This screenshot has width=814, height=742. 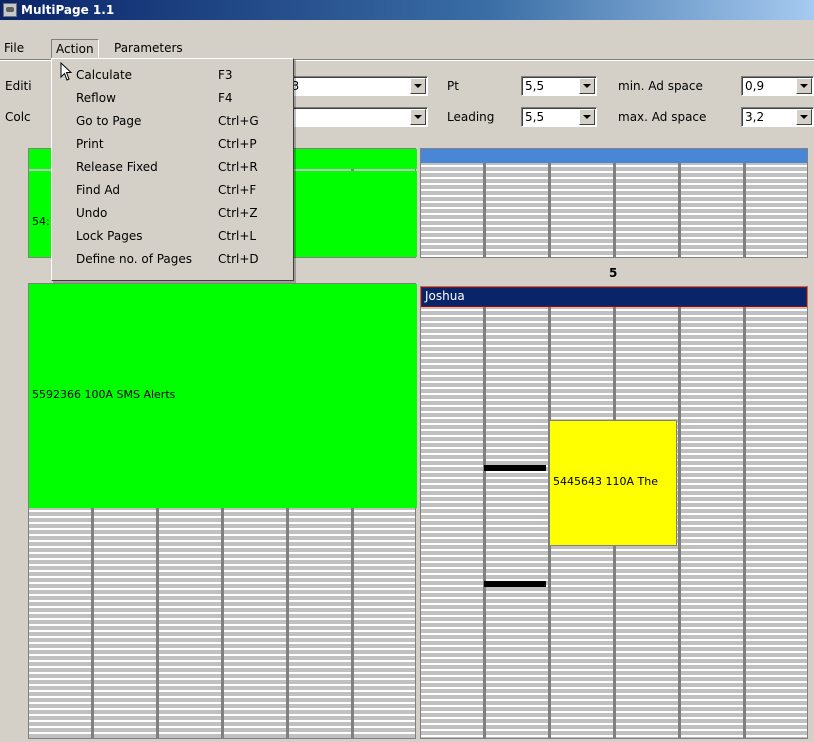 I want to click on menu-item-calculate: Calculate F3, so click(x=172, y=75).